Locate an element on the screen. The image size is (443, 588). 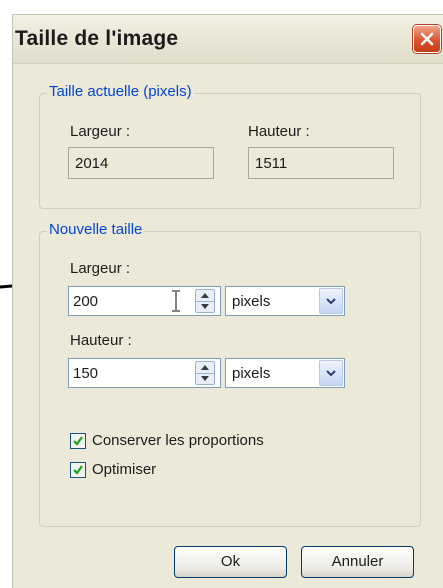
current-height-field: 1511 is located at coordinates (321, 163).